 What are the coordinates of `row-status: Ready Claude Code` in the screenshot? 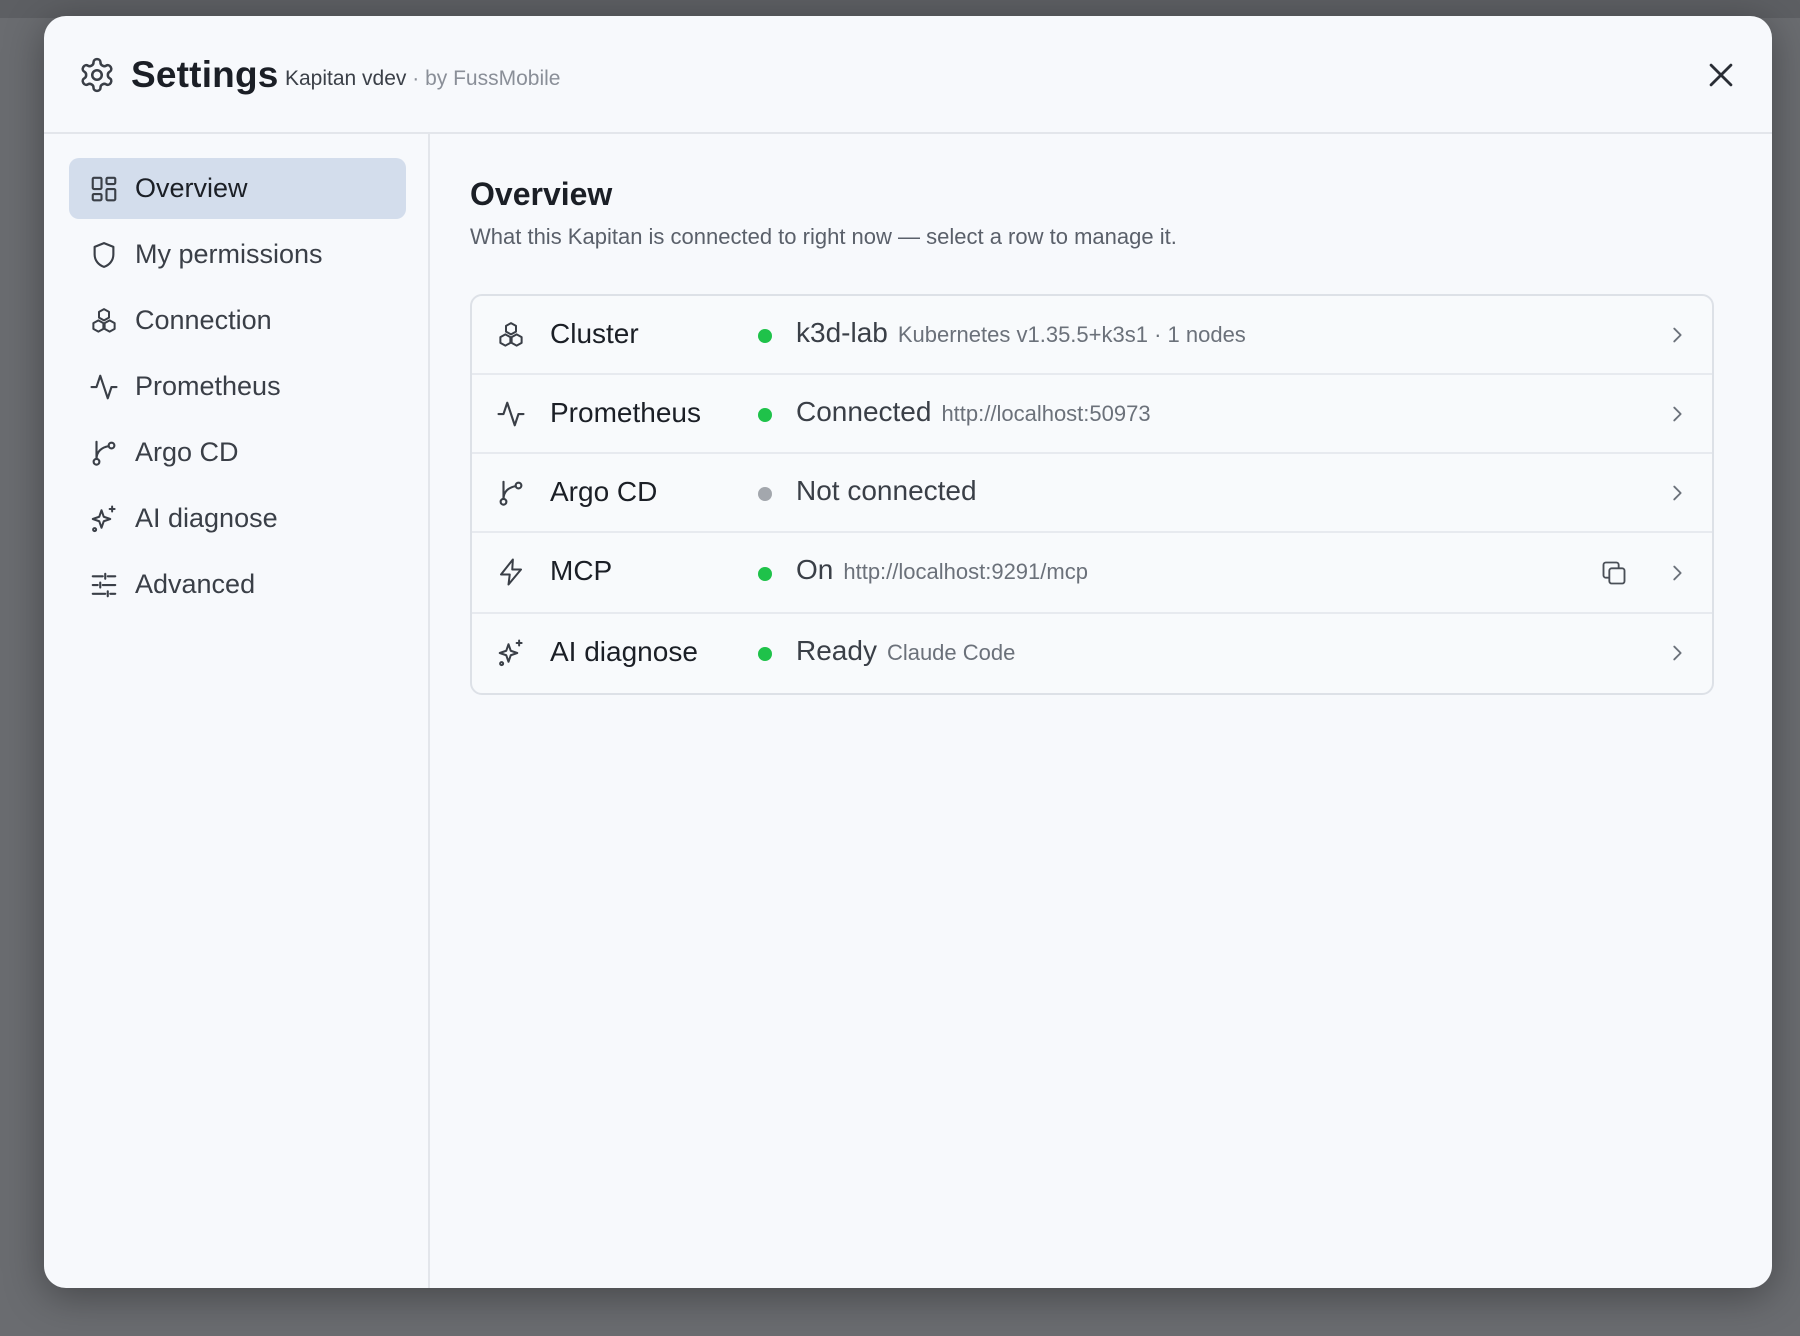 It's located at (905, 651).